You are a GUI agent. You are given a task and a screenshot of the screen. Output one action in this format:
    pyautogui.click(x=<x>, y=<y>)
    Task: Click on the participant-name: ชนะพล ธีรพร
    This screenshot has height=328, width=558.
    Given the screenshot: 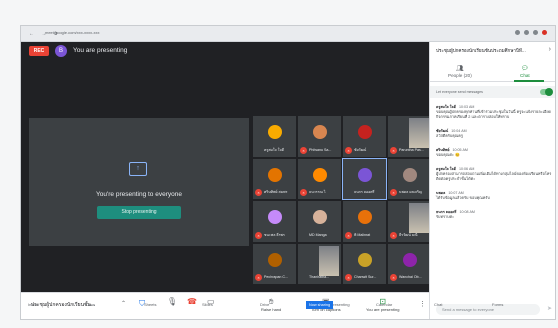 What is the action you would take?
    pyautogui.click(x=274, y=234)
    